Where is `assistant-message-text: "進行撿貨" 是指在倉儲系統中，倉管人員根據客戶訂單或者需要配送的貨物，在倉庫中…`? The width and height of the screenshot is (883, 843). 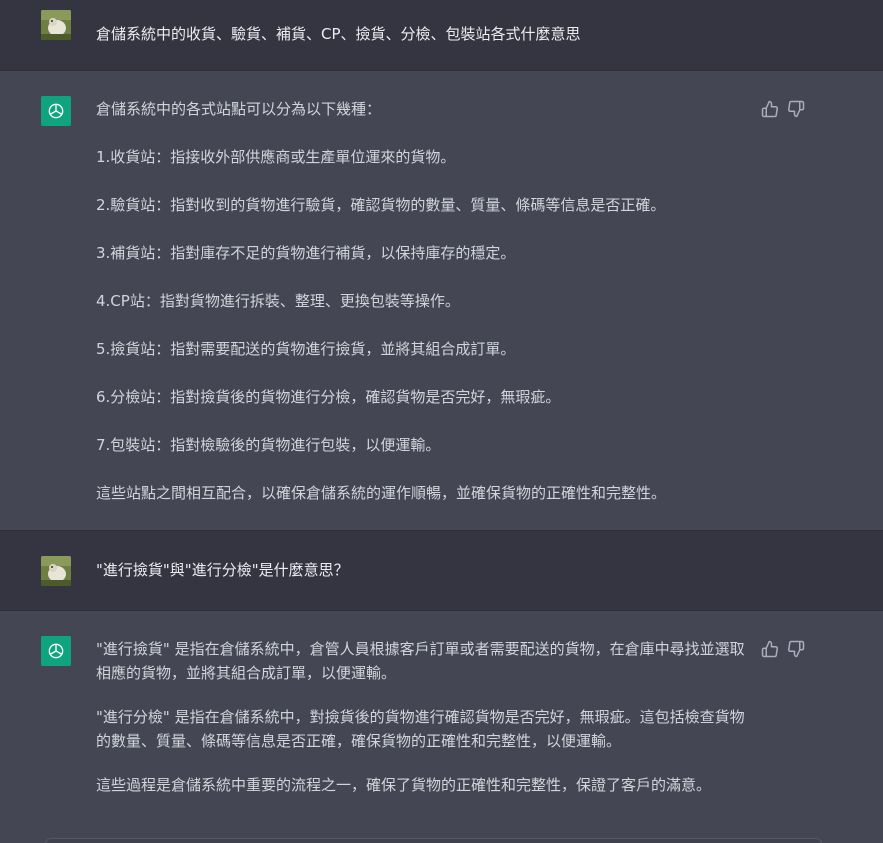
assistant-message-text: "進行撿貨" 是指在倉儲系統中，倉管人員根據客戶訂單或者需要配送的貨物，在倉庫中… is located at coordinates (421, 717).